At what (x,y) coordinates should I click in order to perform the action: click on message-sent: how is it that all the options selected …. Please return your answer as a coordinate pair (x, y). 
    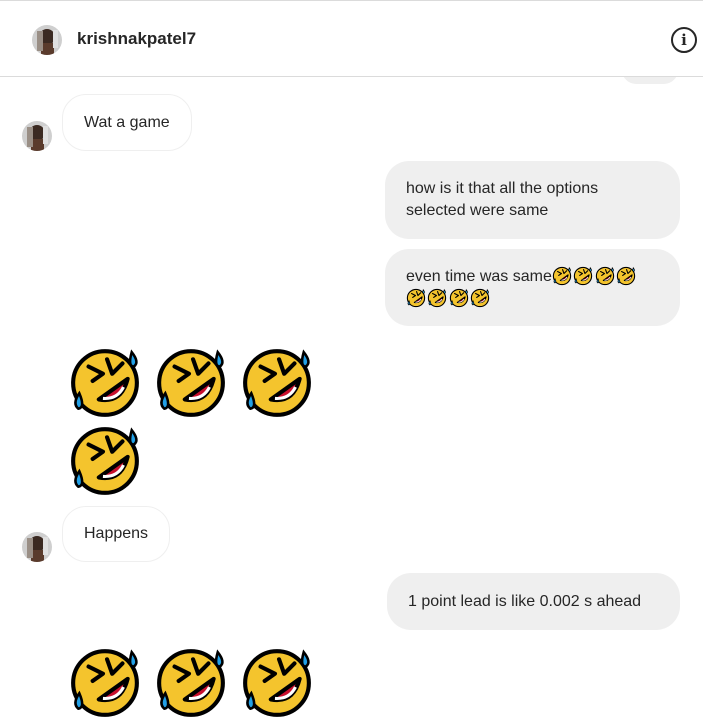
    Looking at the image, I should click on (532, 200).